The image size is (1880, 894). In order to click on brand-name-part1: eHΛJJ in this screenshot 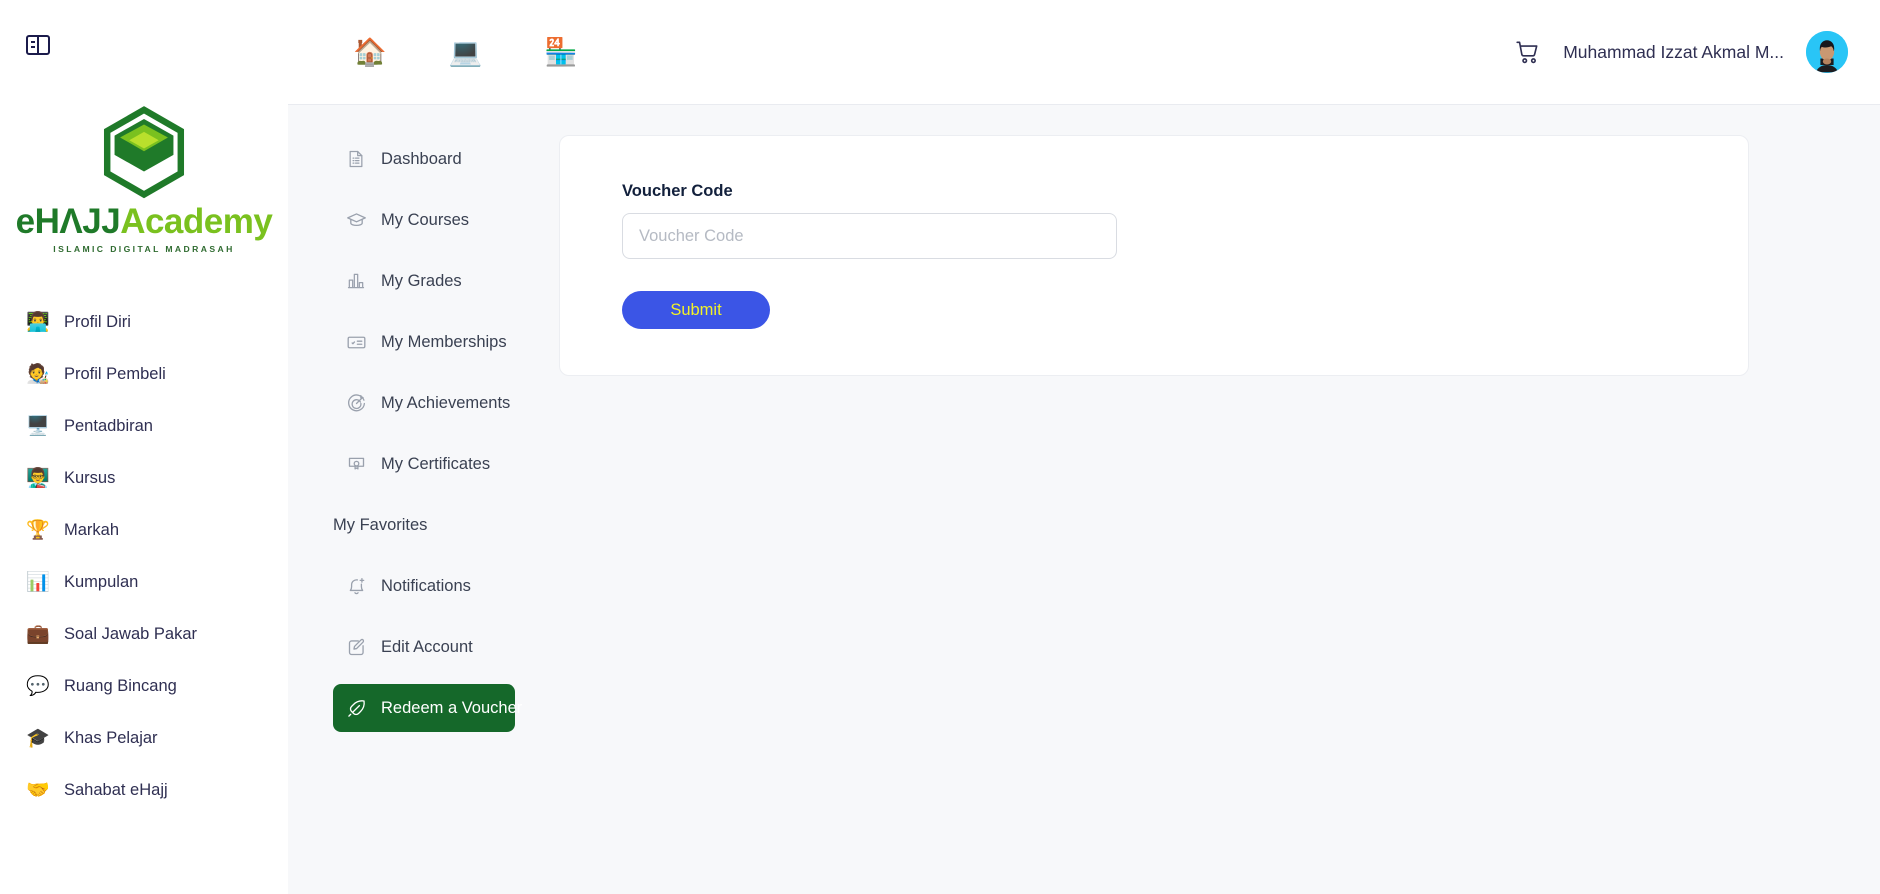, I will do `click(68, 221)`.